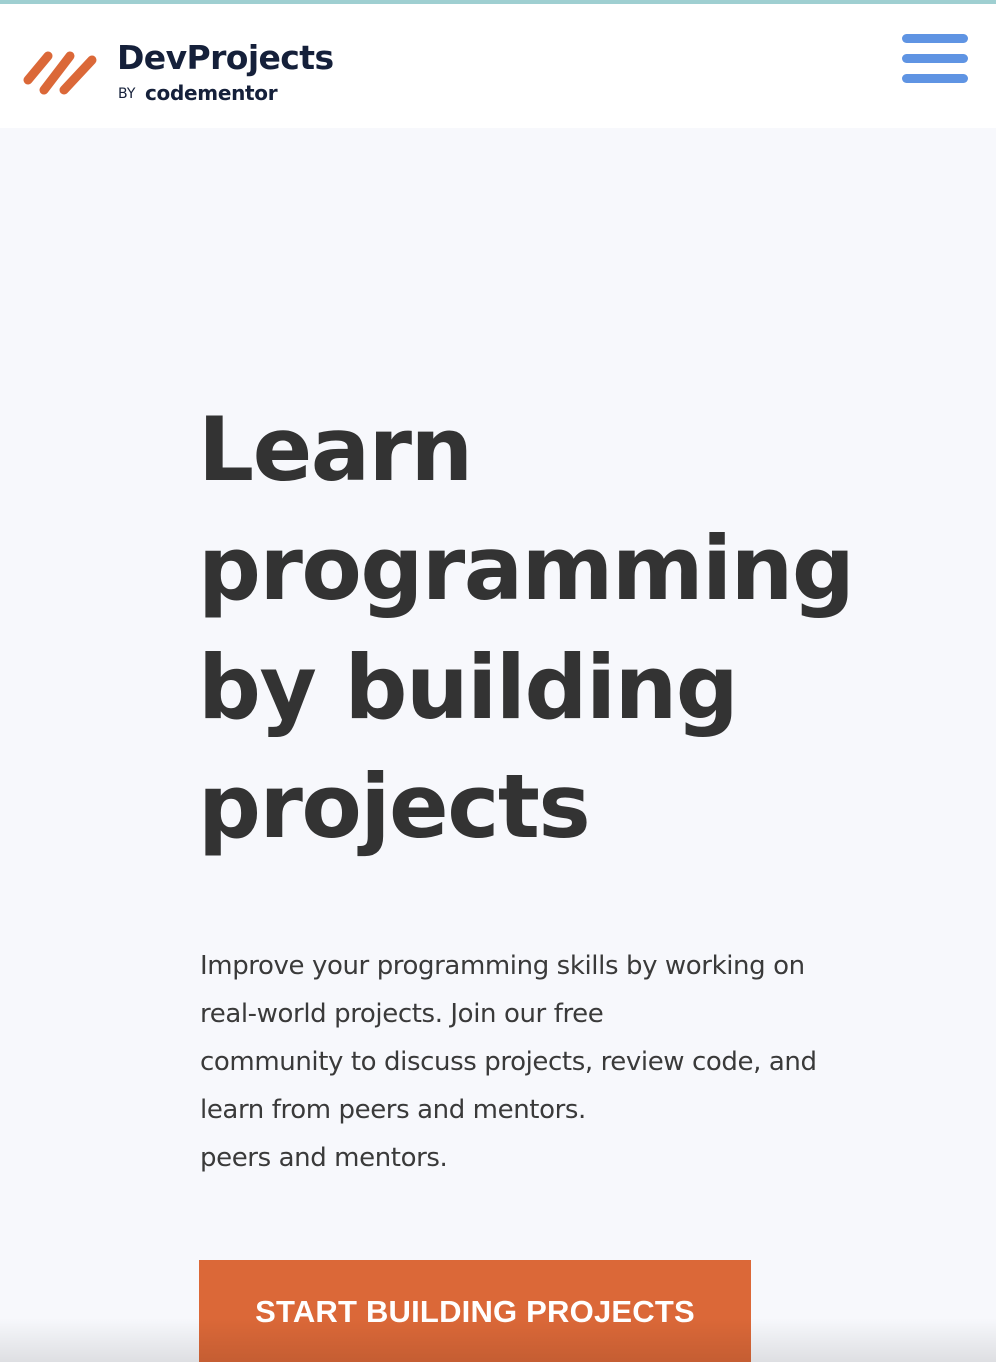 The width and height of the screenshot is (996, 1362). I want to click on brand-name: DevProjects, so click(225, 57).